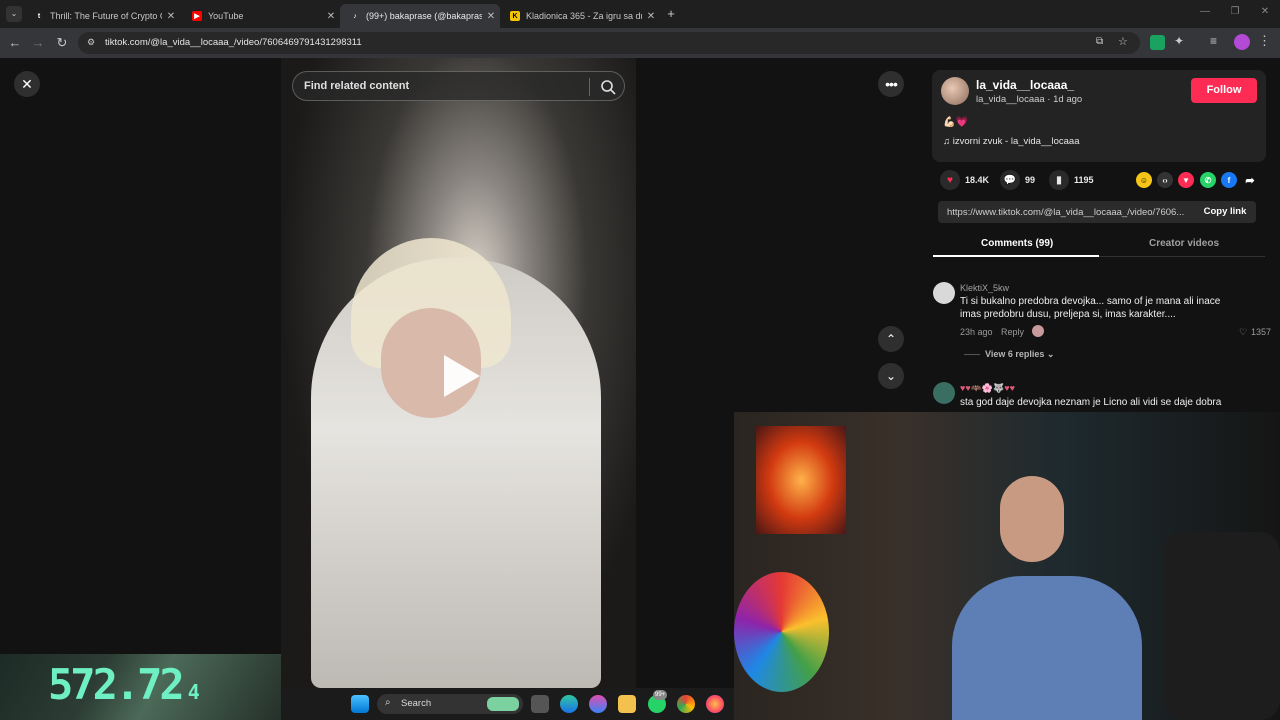 This screenshot has width=1280, height=720. I want to click on new-tab-button: +, so click(671, 14).